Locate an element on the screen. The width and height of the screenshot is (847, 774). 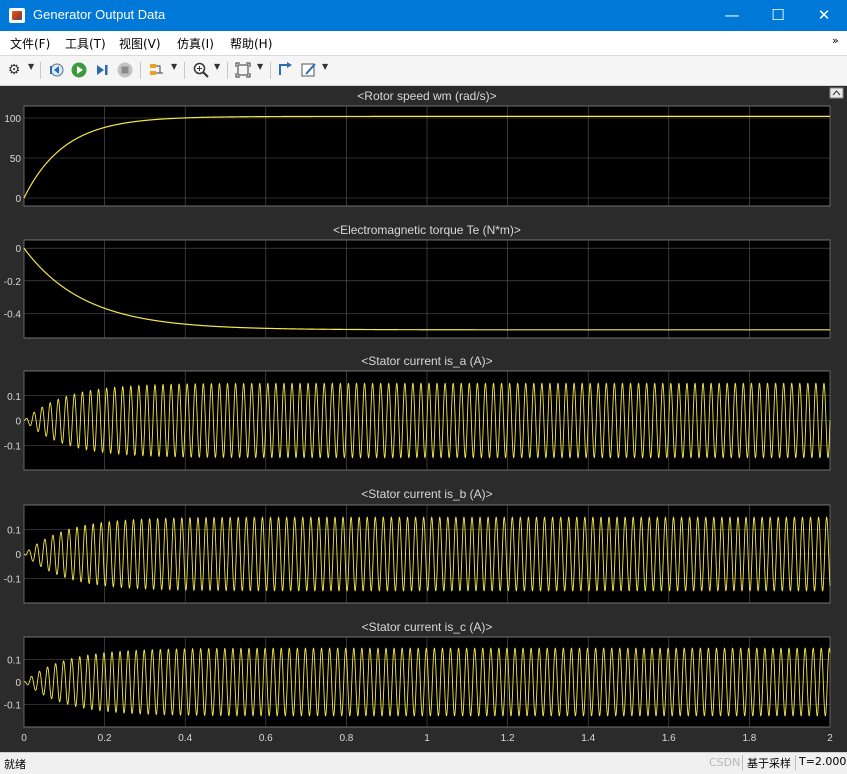
style-icon is located at coordinates (309, 70).